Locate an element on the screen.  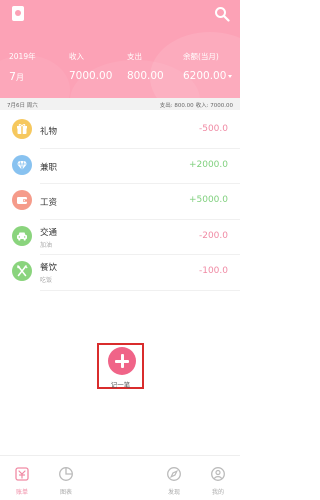
record-amount: -200.0 is located at coordinates (213, 235).